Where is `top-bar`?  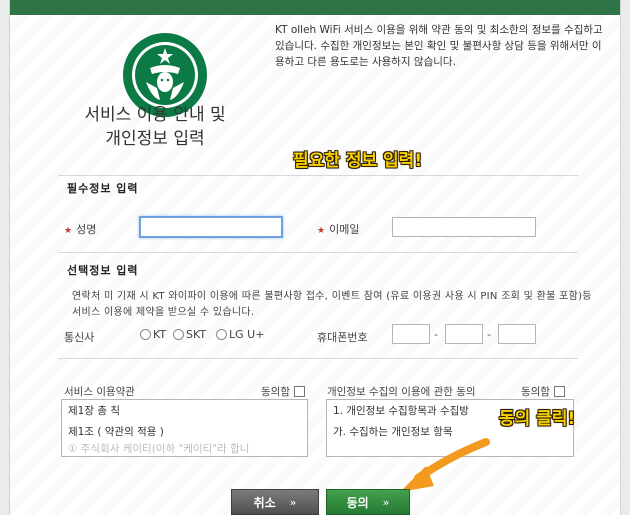 top-bar is located at coordinates (315, 7).